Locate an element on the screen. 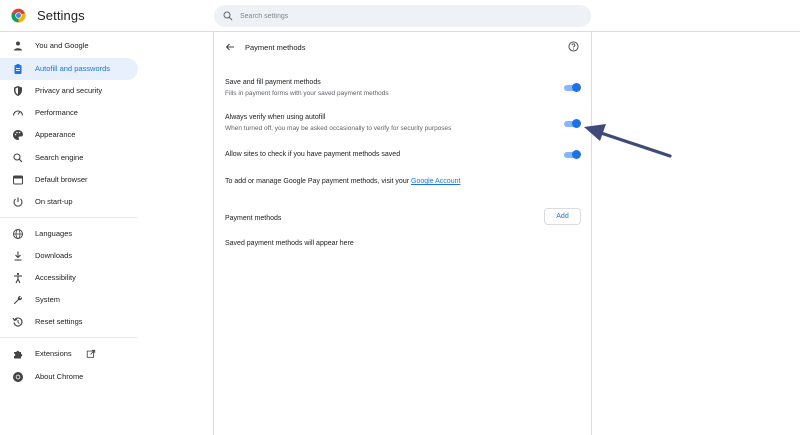 This screenshot has width=800, height=435. sidebar-item-label: On start-up is located at coordinates (54, 201).